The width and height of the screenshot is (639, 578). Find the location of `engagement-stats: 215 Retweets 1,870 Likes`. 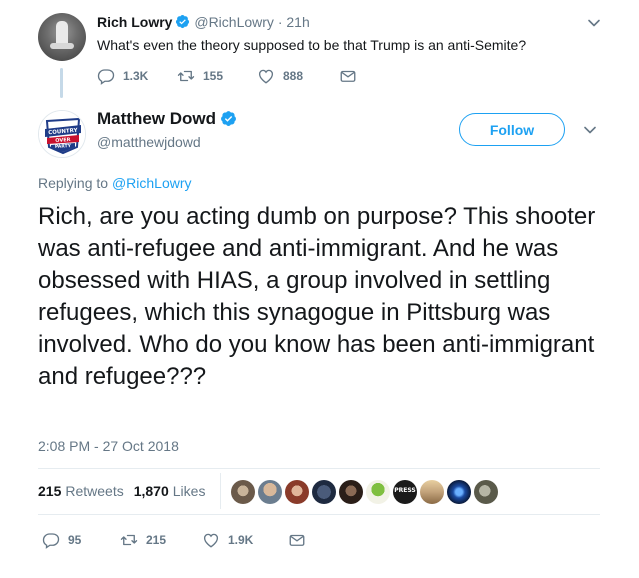

engagement-stats: 215 Retweets 1,870 Likes is located at coordinates (121, 491).